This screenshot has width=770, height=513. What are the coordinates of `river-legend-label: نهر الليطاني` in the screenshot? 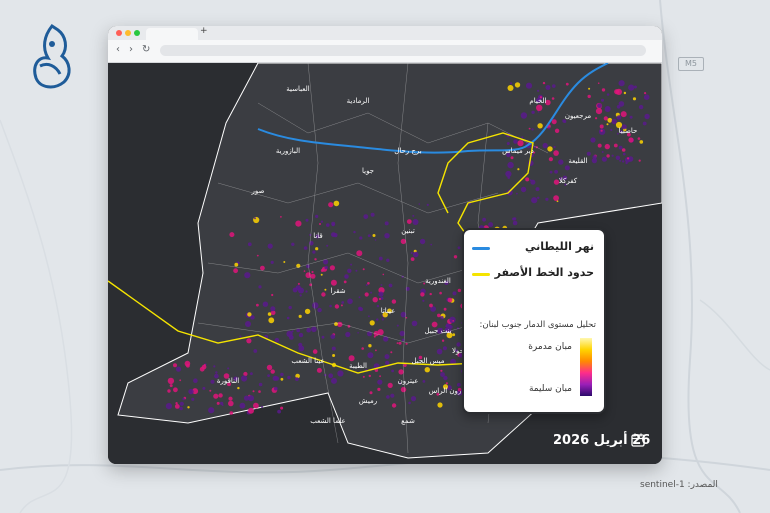 It's located at (559, 246).